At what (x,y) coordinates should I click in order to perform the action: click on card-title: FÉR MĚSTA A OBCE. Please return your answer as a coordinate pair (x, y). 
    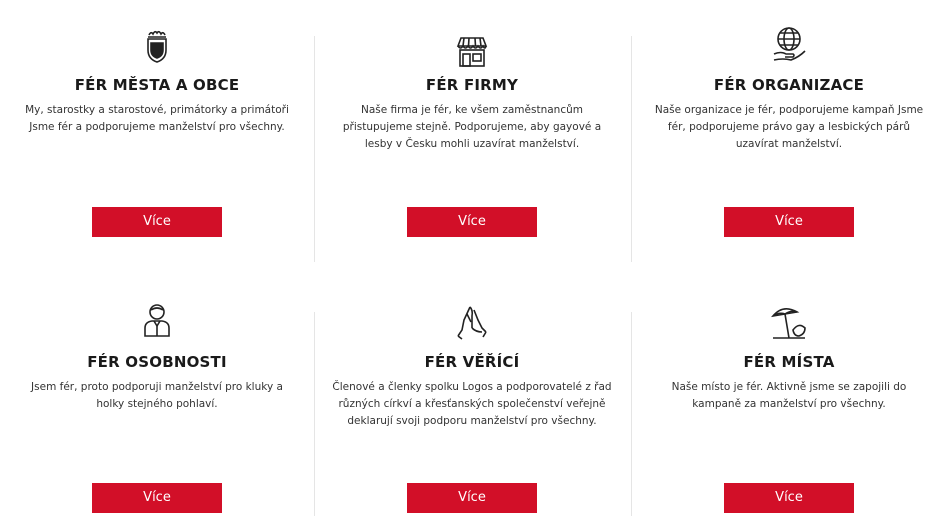
    Looking at the image, I should click on (157, 85).